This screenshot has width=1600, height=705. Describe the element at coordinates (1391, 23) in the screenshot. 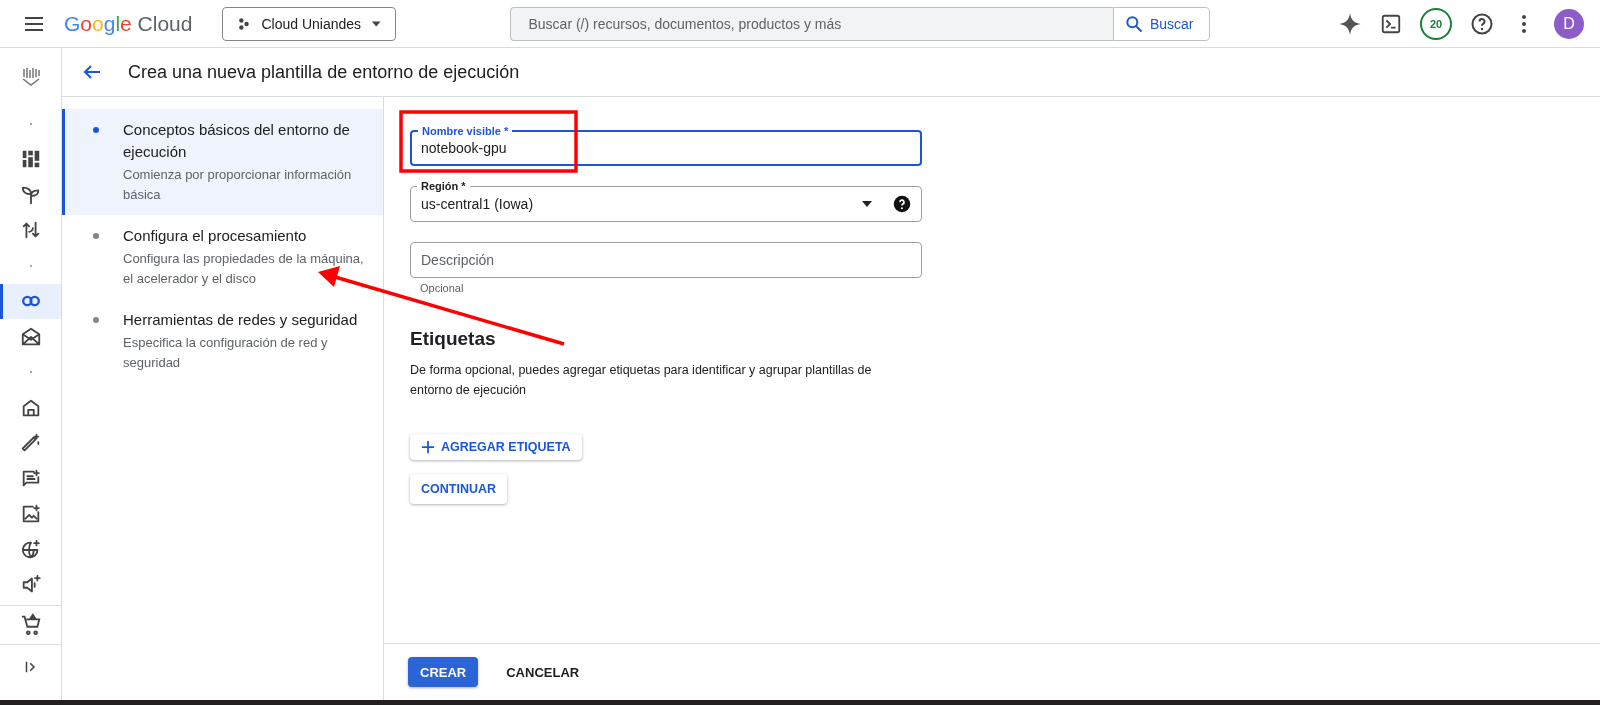

I see `terminal-icon` at that location.